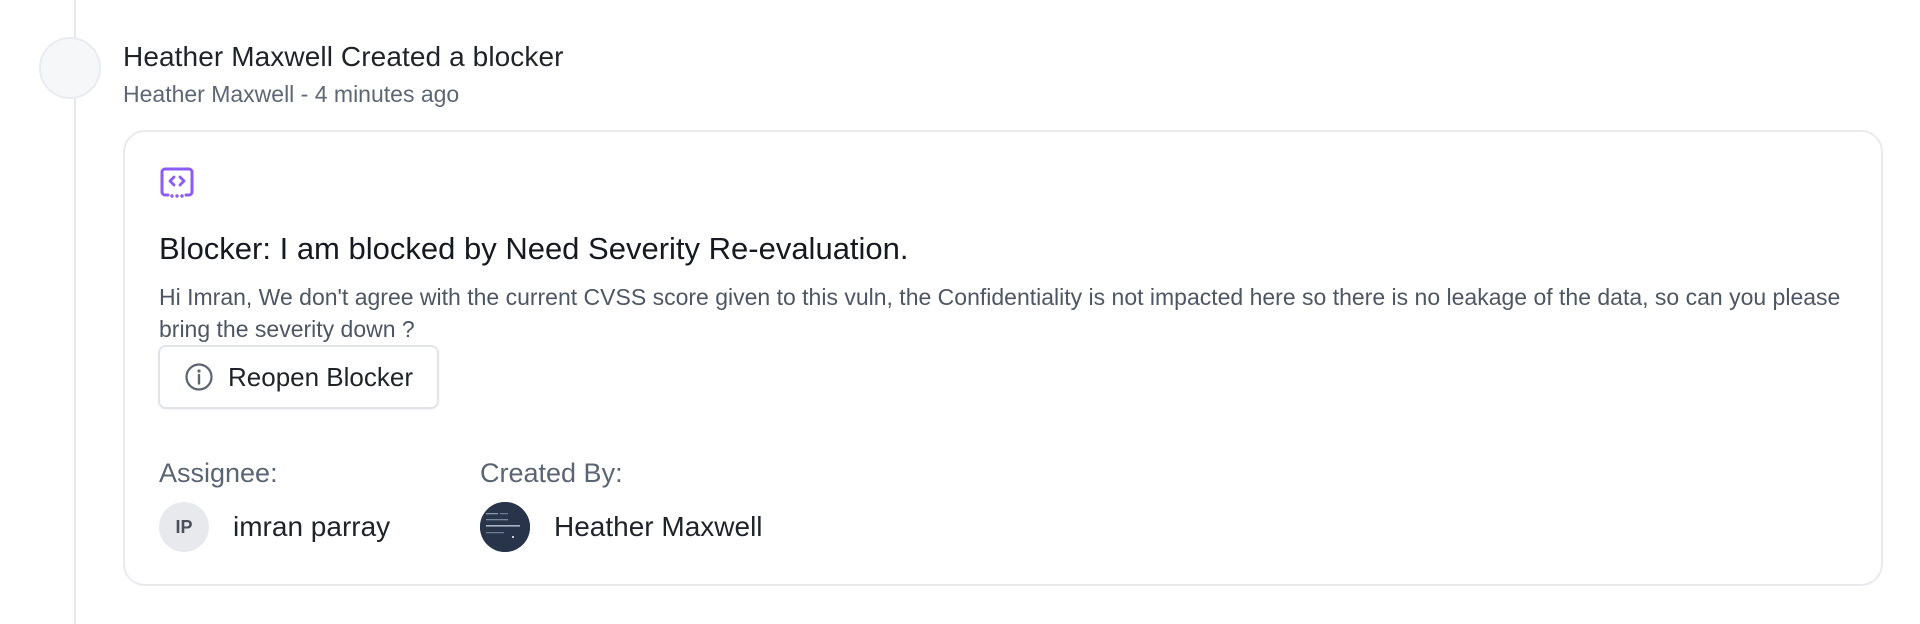  Describe the element at coordinates (505, 527) in the screenshot. I see `created-by-avatar` at that location.